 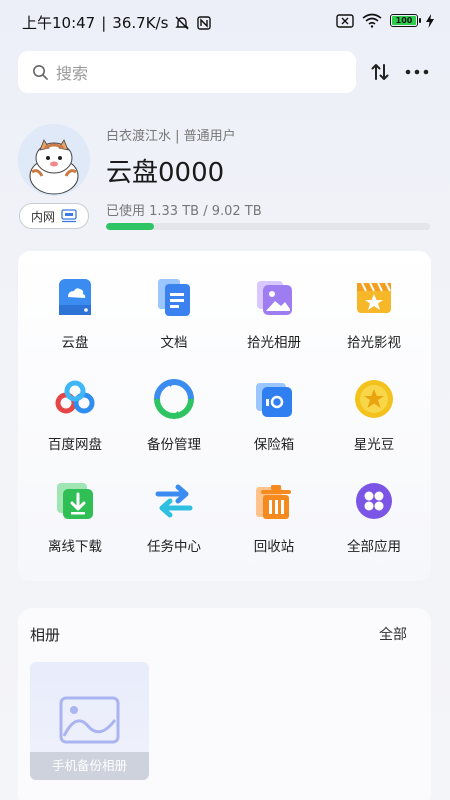 What do you see at coordinates (75, 343) in the screenshot?
I see `grid-item-label: 云盘` at bounding box center [75, 343].